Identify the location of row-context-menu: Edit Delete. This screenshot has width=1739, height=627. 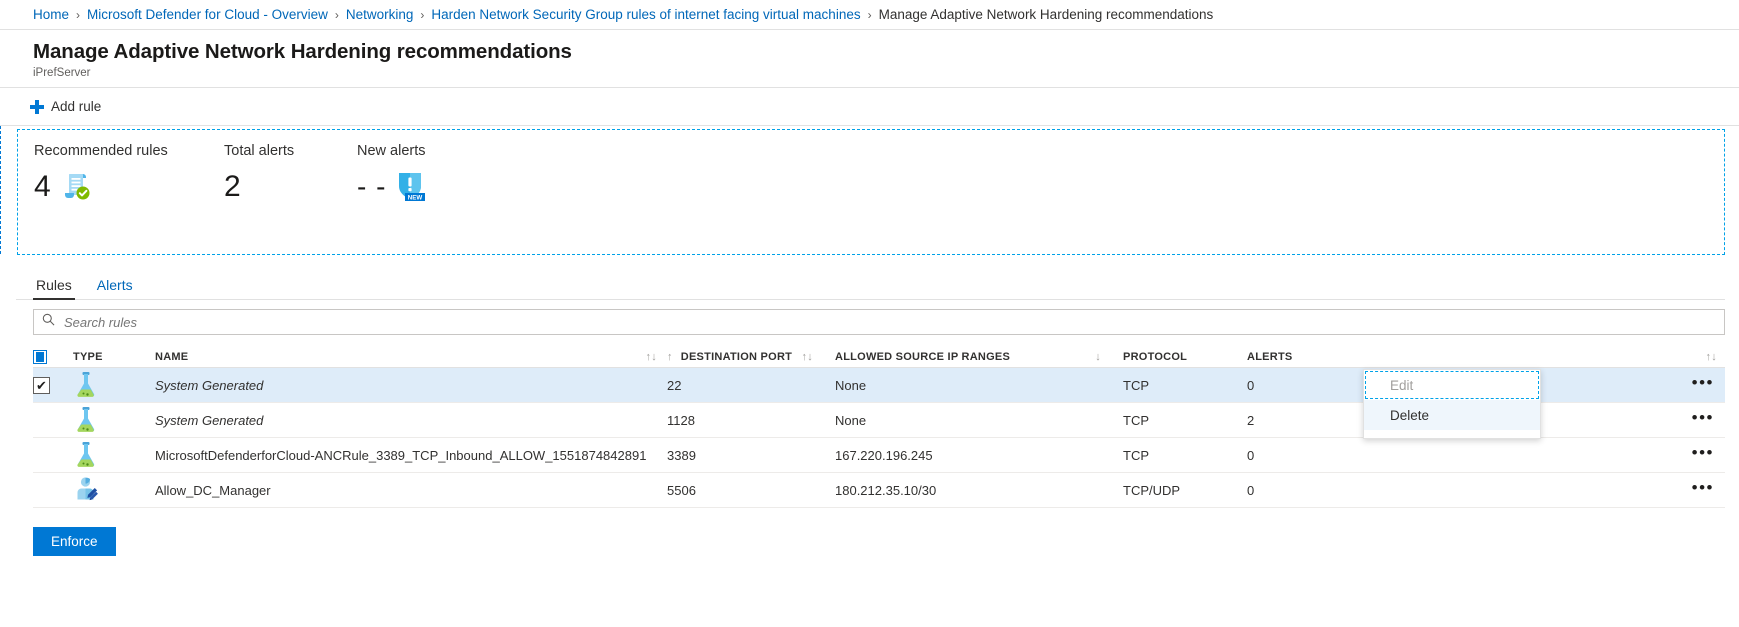
(1452, 404).